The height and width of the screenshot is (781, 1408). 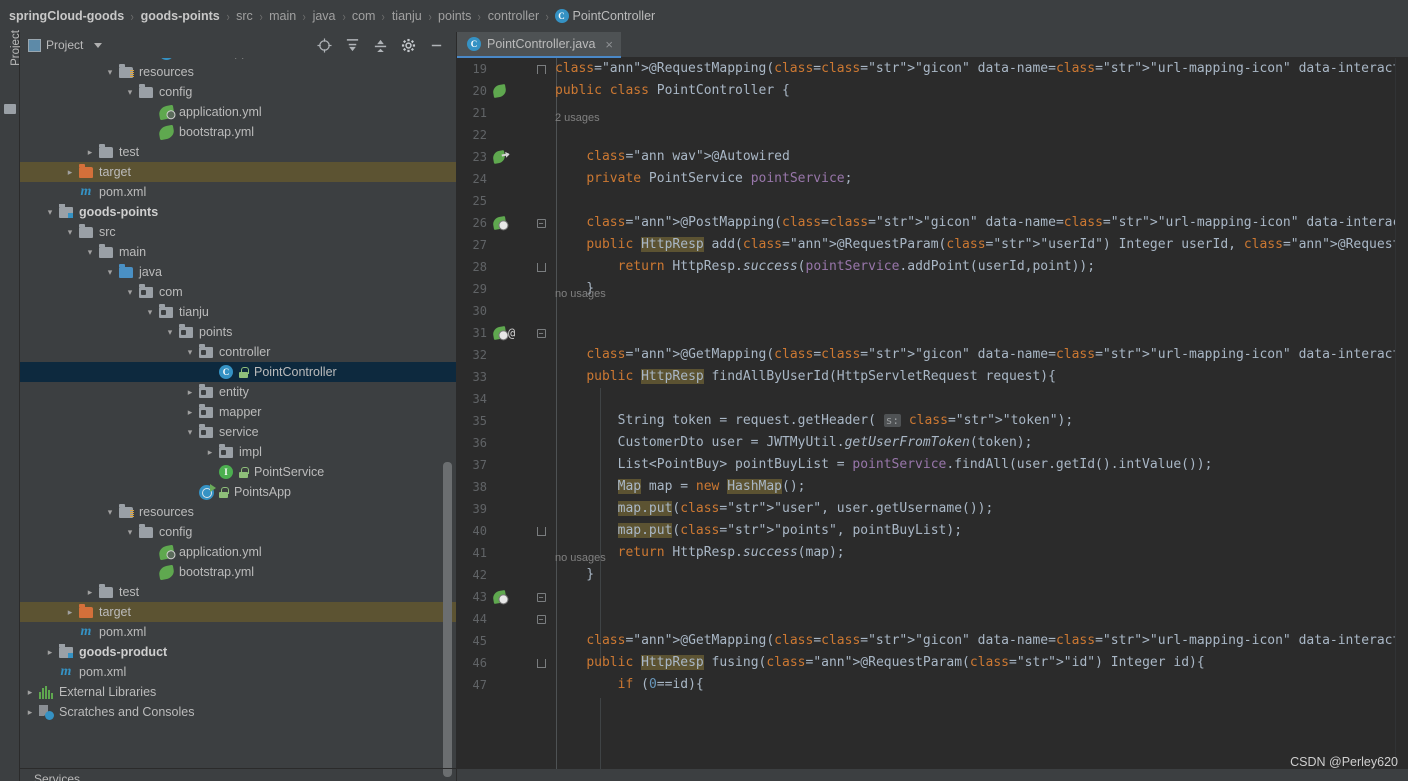 What do you see at coordinates (238, 312) in the screenshot?
I see `tree-node-tianju: tianju` at bounding box center [238, 312].